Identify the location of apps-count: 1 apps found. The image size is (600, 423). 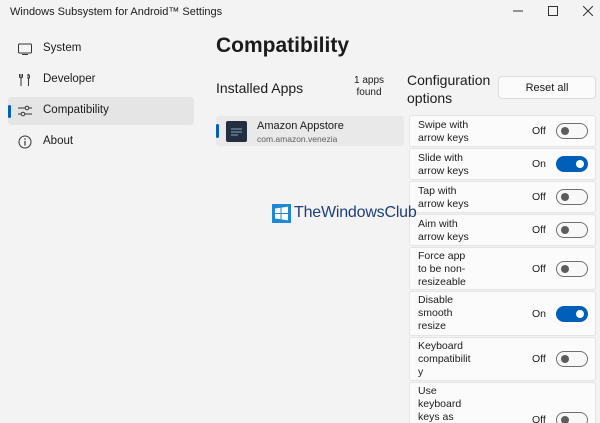
(369, 87).